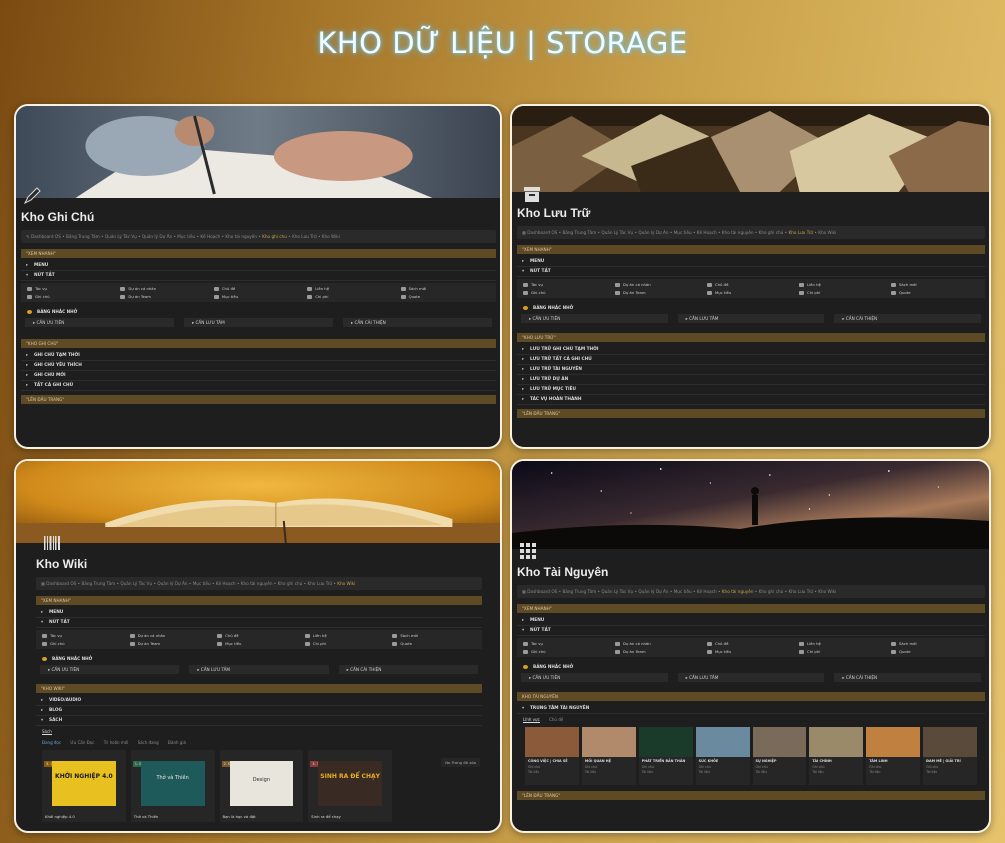 The height and width of the screenshot is (843, 1005). Describe the element at coordinates (258, 366) in the screenshot. I see `toggle-ghi-chu-yeu-thich: ▸ GHI CHÚ YÊU THÍCH` at that location.